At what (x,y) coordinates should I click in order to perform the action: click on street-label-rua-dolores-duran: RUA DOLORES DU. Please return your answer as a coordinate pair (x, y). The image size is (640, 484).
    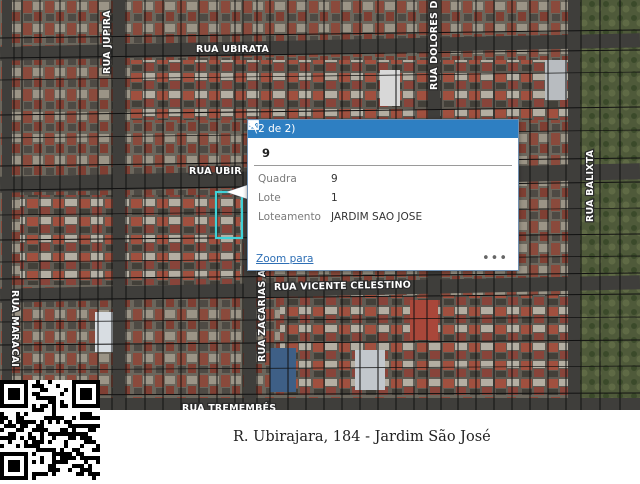
    Looking at the image, I should click on (434, 45).